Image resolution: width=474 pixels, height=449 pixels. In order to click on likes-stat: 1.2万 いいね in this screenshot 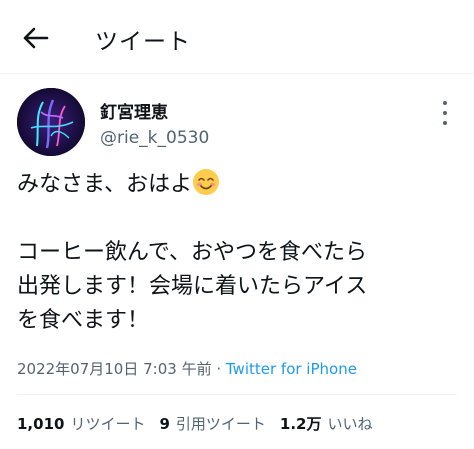, I will do `click(326, 423)`.